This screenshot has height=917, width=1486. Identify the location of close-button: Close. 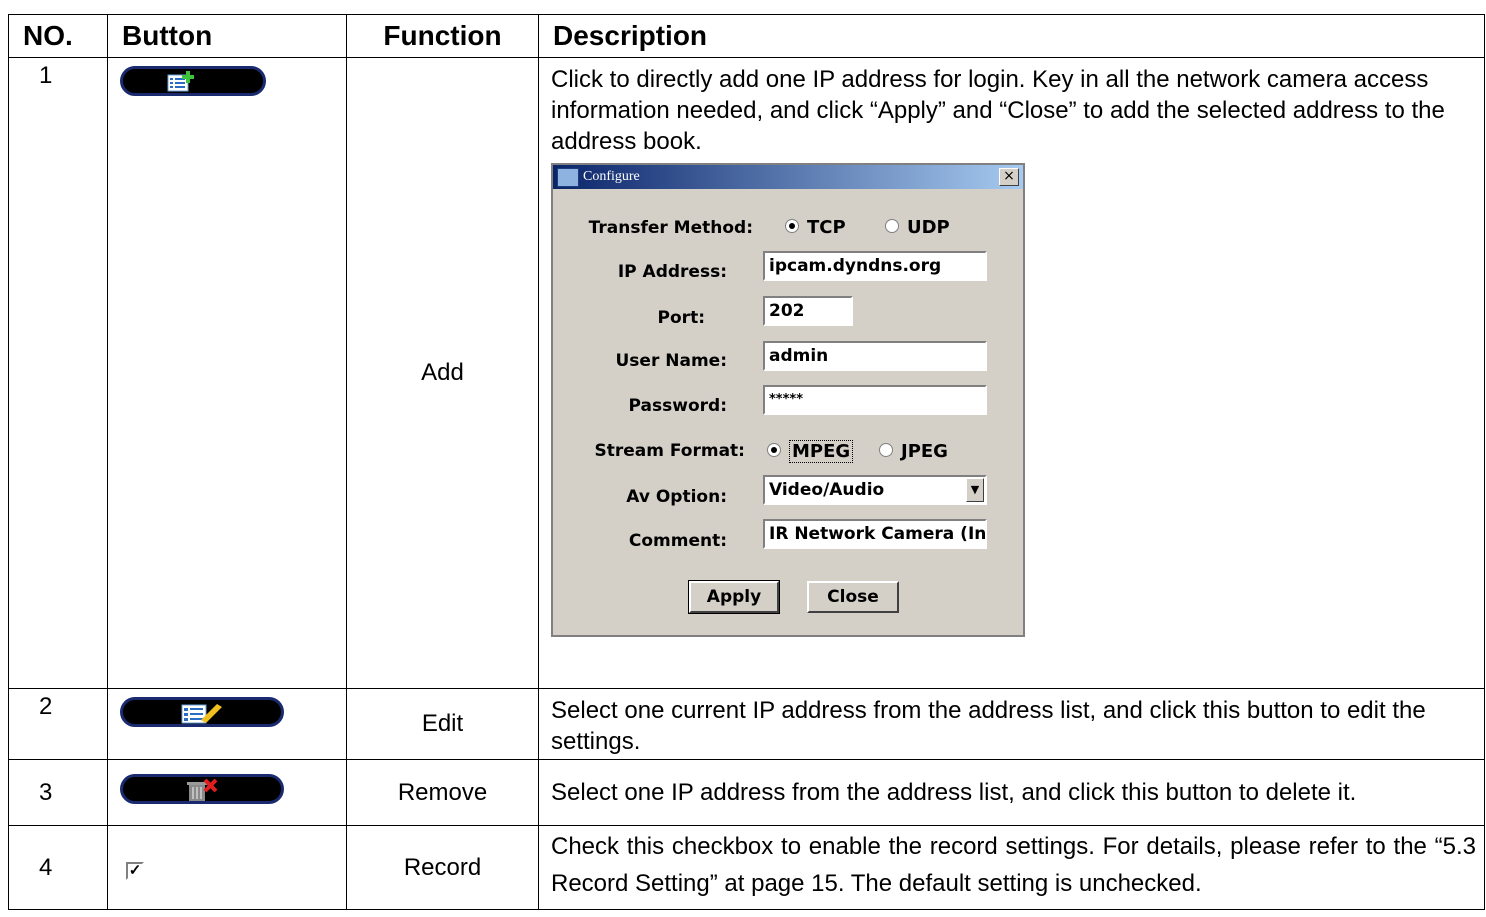
(853, 597).